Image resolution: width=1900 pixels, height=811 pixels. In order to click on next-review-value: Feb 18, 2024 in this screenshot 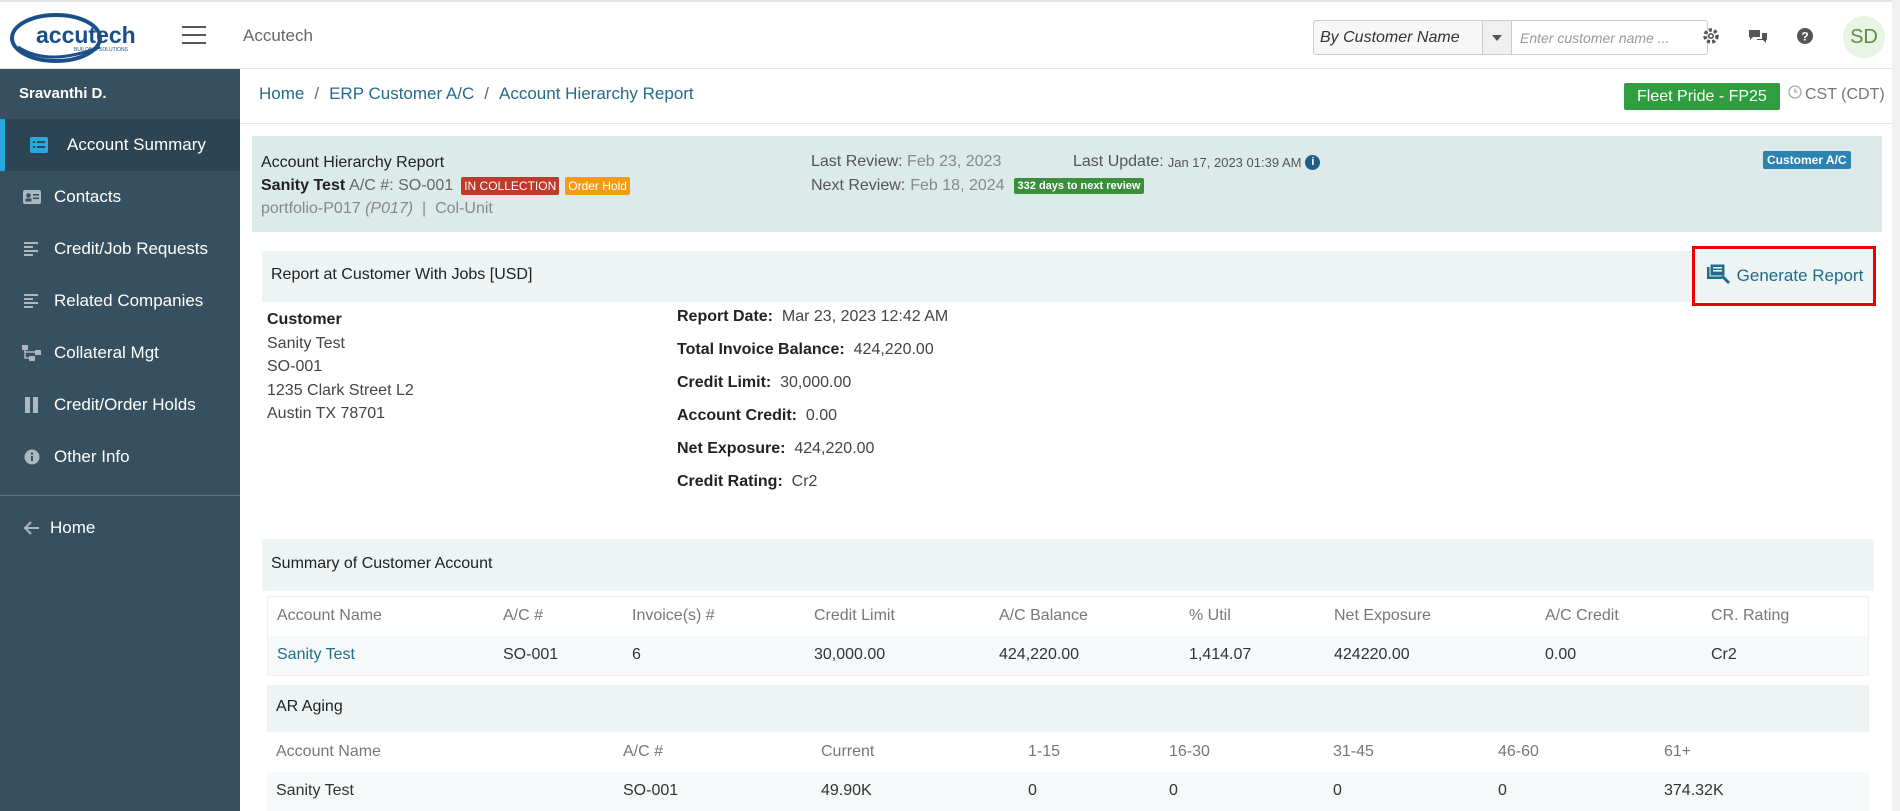, I will do `click(957, 185)`.